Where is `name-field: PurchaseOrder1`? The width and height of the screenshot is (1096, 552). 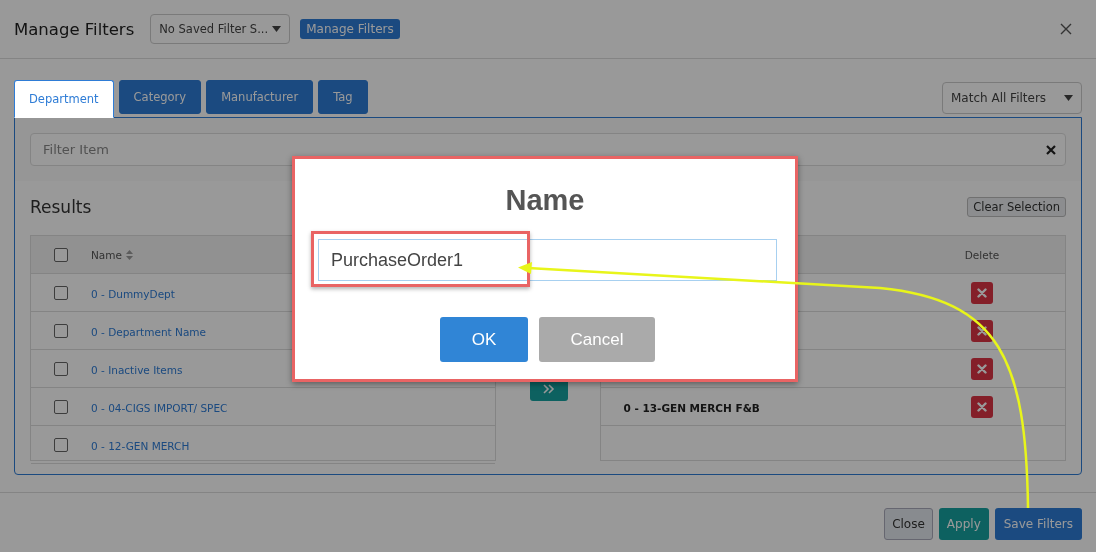
name-field: PurchaseOrder1 is located at coordinates (547, 260).